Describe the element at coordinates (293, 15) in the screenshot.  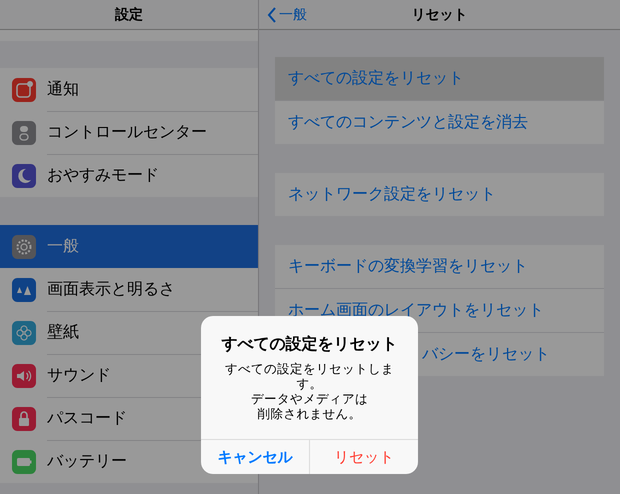
I see `back-label: 一般` at that location.